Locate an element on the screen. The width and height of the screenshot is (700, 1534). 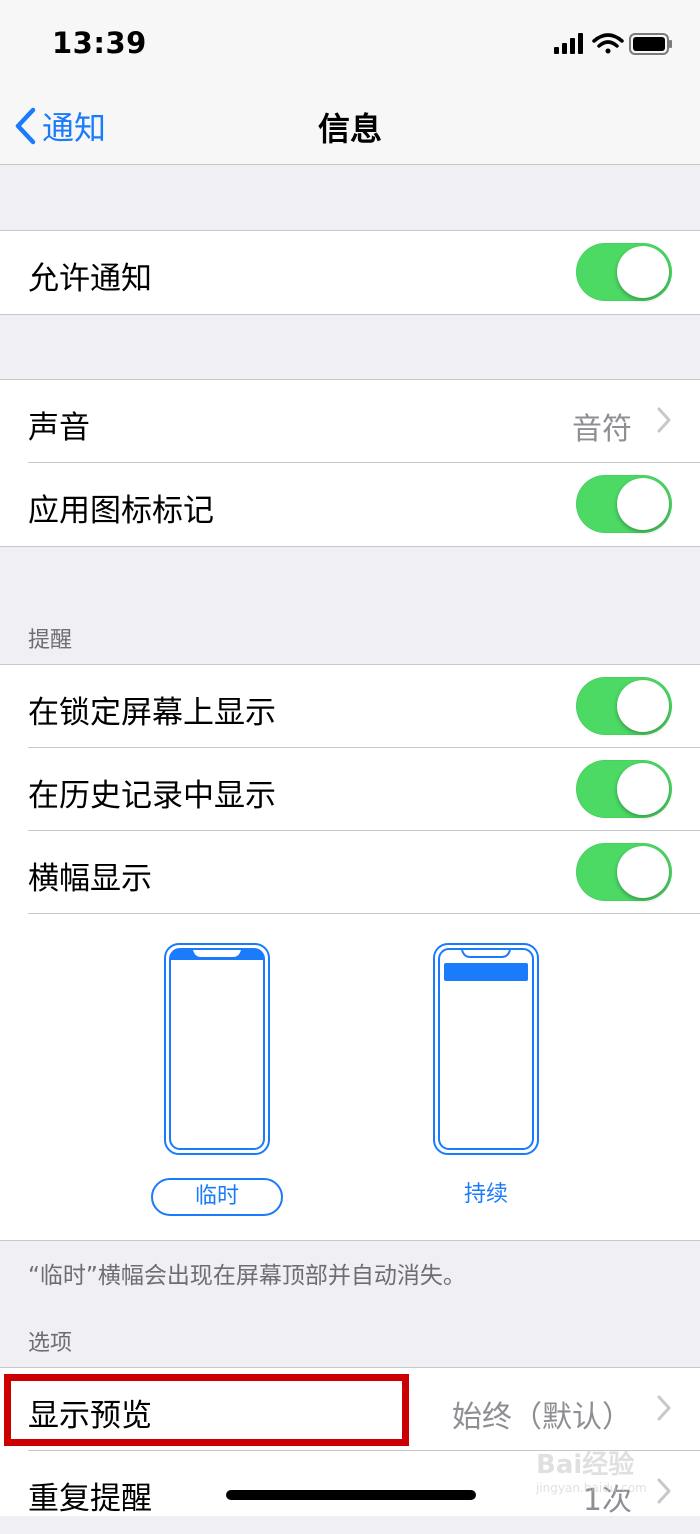
banner-style-temporary: 临时 is located at coordinates (217, 1079).